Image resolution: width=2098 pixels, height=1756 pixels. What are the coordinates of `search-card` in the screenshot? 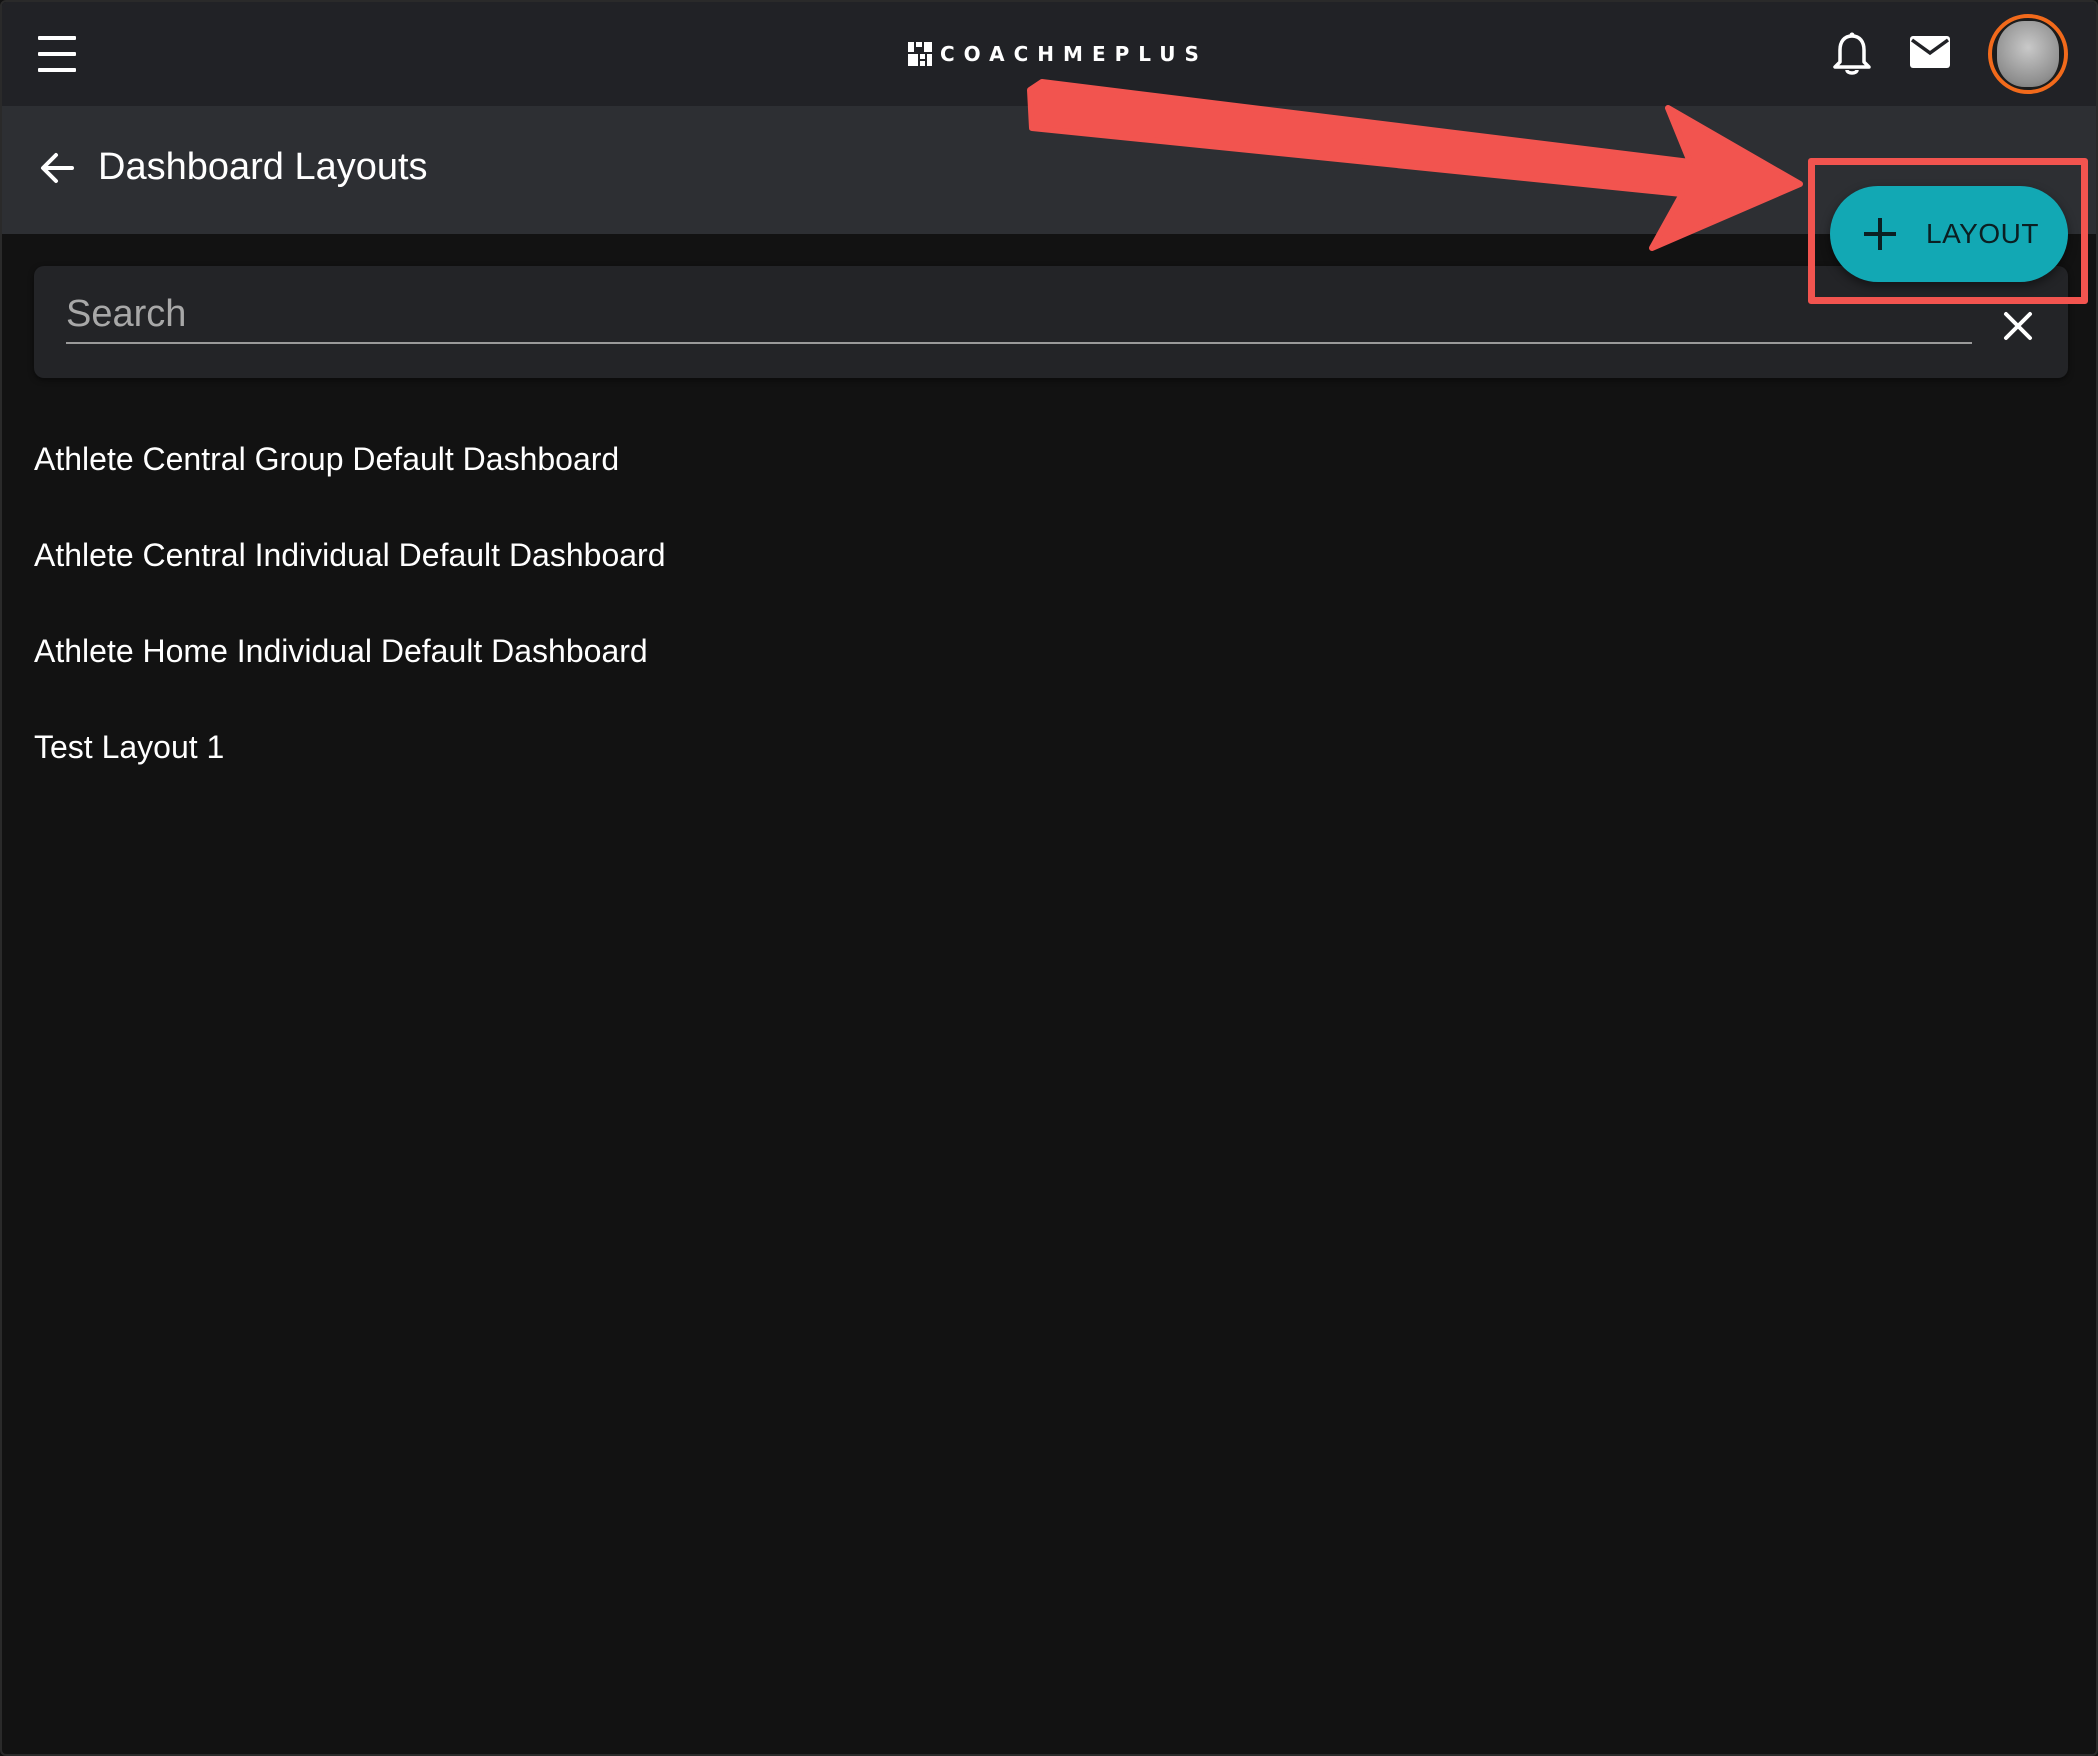 It's located at (1051, 322).